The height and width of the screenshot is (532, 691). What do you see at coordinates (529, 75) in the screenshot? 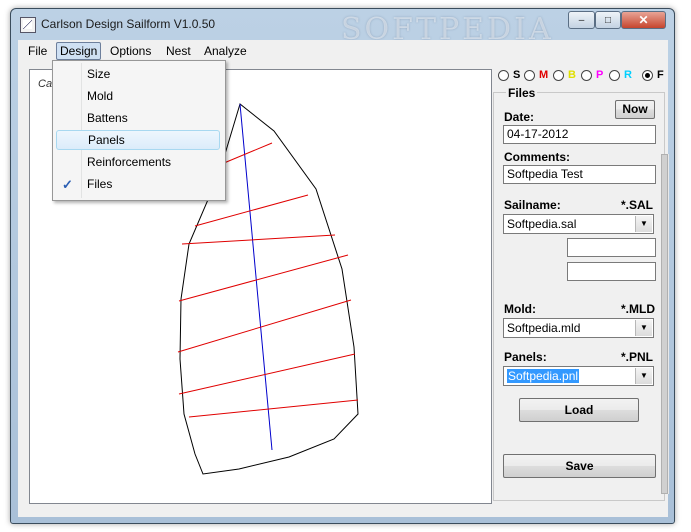
I see `radio-m` at bounding box center [529, 75].